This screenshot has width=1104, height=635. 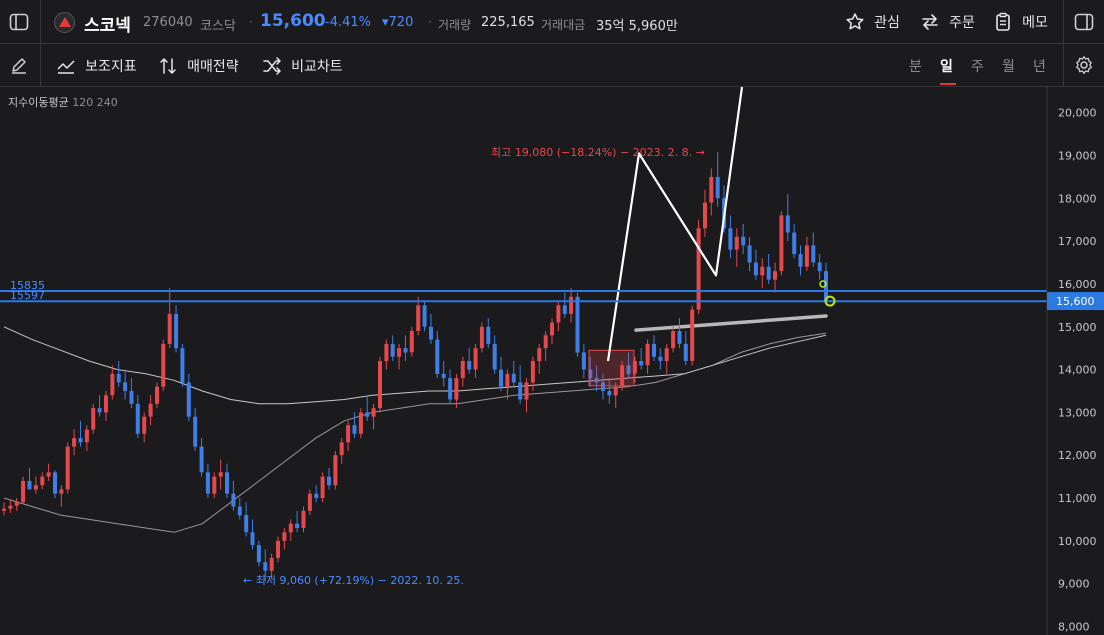 I want to click on strategy-button: 매매전략, so click(x=198, y=65).